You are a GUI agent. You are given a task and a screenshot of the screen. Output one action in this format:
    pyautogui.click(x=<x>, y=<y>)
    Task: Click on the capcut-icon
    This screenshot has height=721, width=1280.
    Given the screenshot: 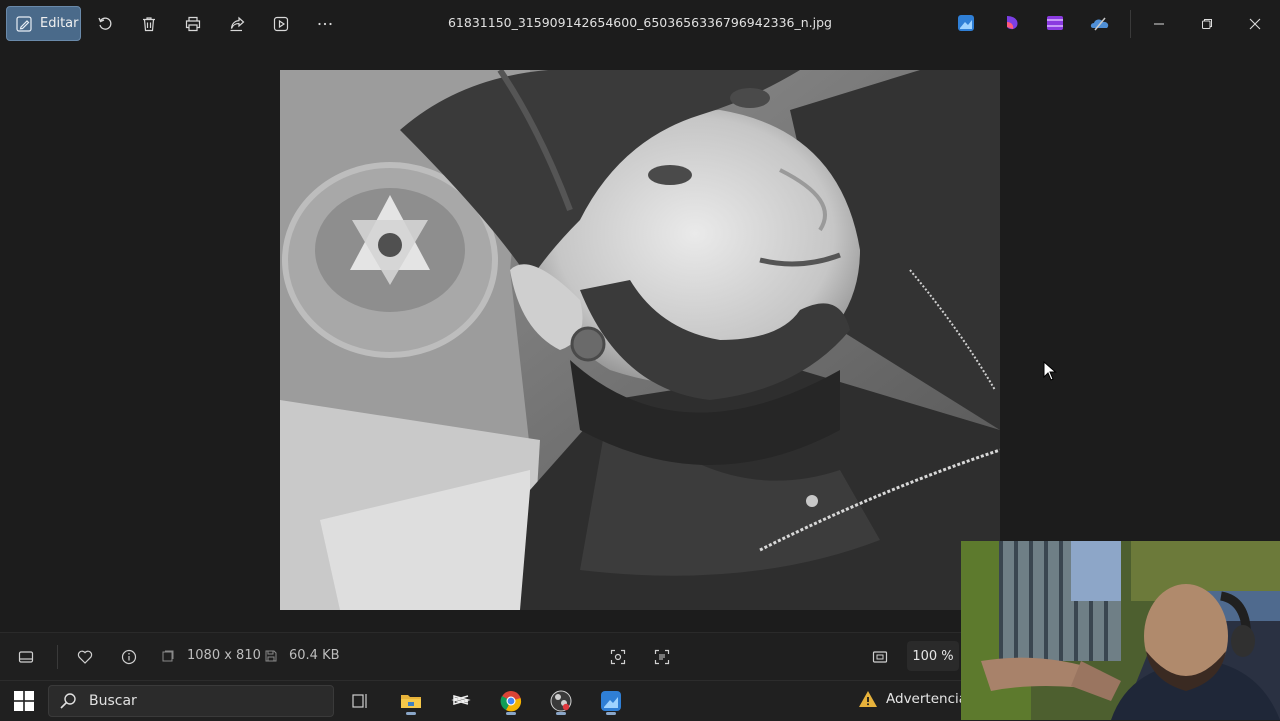 What is the action you would take?
    pyautogui.click(x=461, y=700)
    